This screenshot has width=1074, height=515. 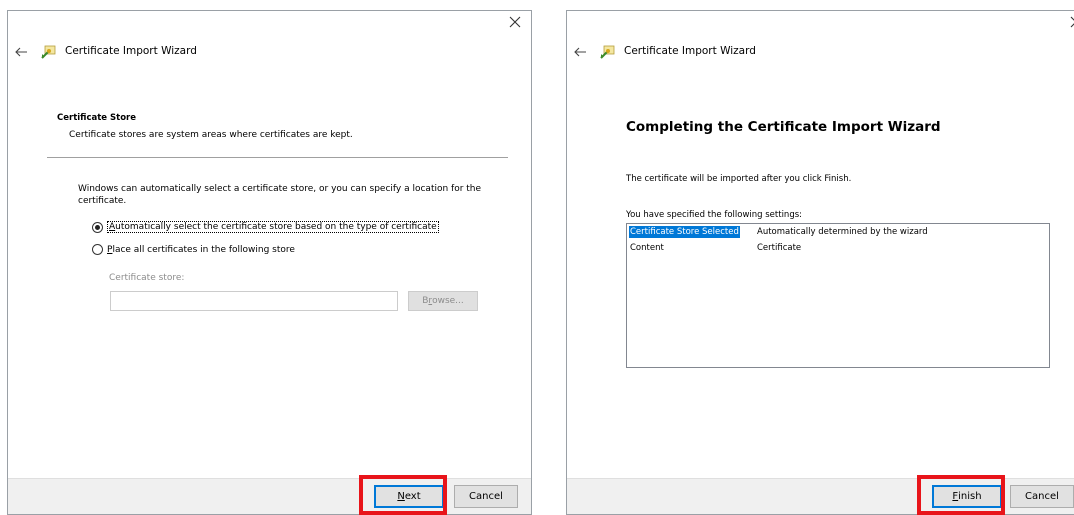 I want to click on settings-key: Content, so click(x=647, y=248).